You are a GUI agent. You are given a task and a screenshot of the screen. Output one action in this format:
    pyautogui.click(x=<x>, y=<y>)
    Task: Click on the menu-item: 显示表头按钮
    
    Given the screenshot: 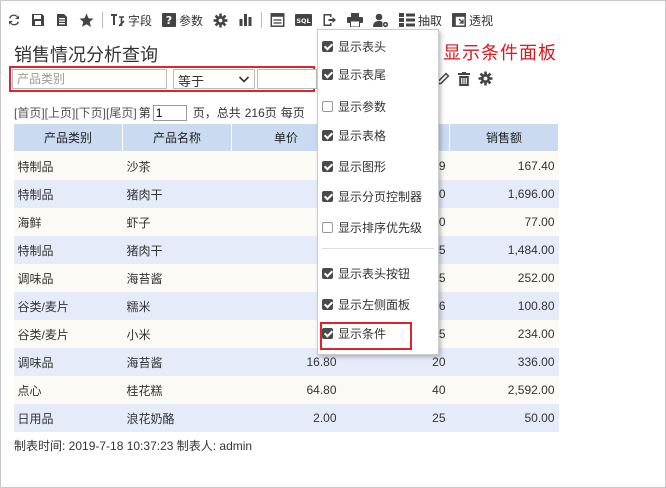 What is the action you would take?
    pyautogui.click(x=378, y=273)
    